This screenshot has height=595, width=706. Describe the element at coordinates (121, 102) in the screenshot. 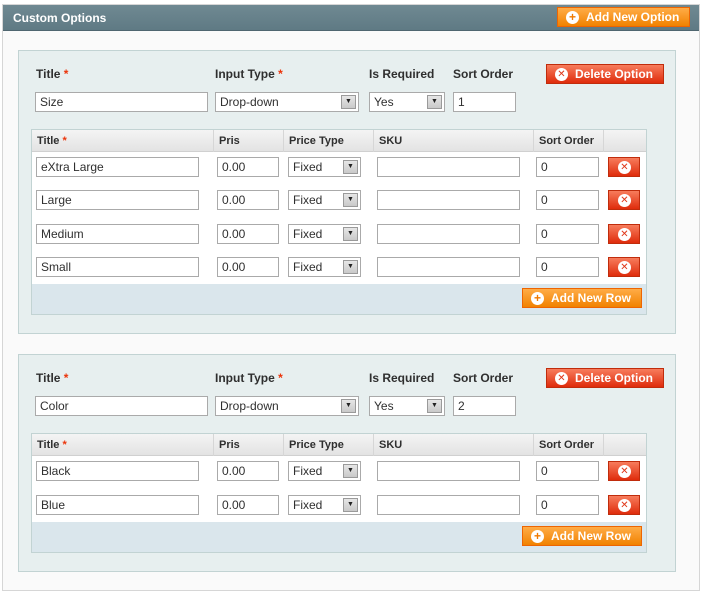

I see `option-title-input: Size` at that location.